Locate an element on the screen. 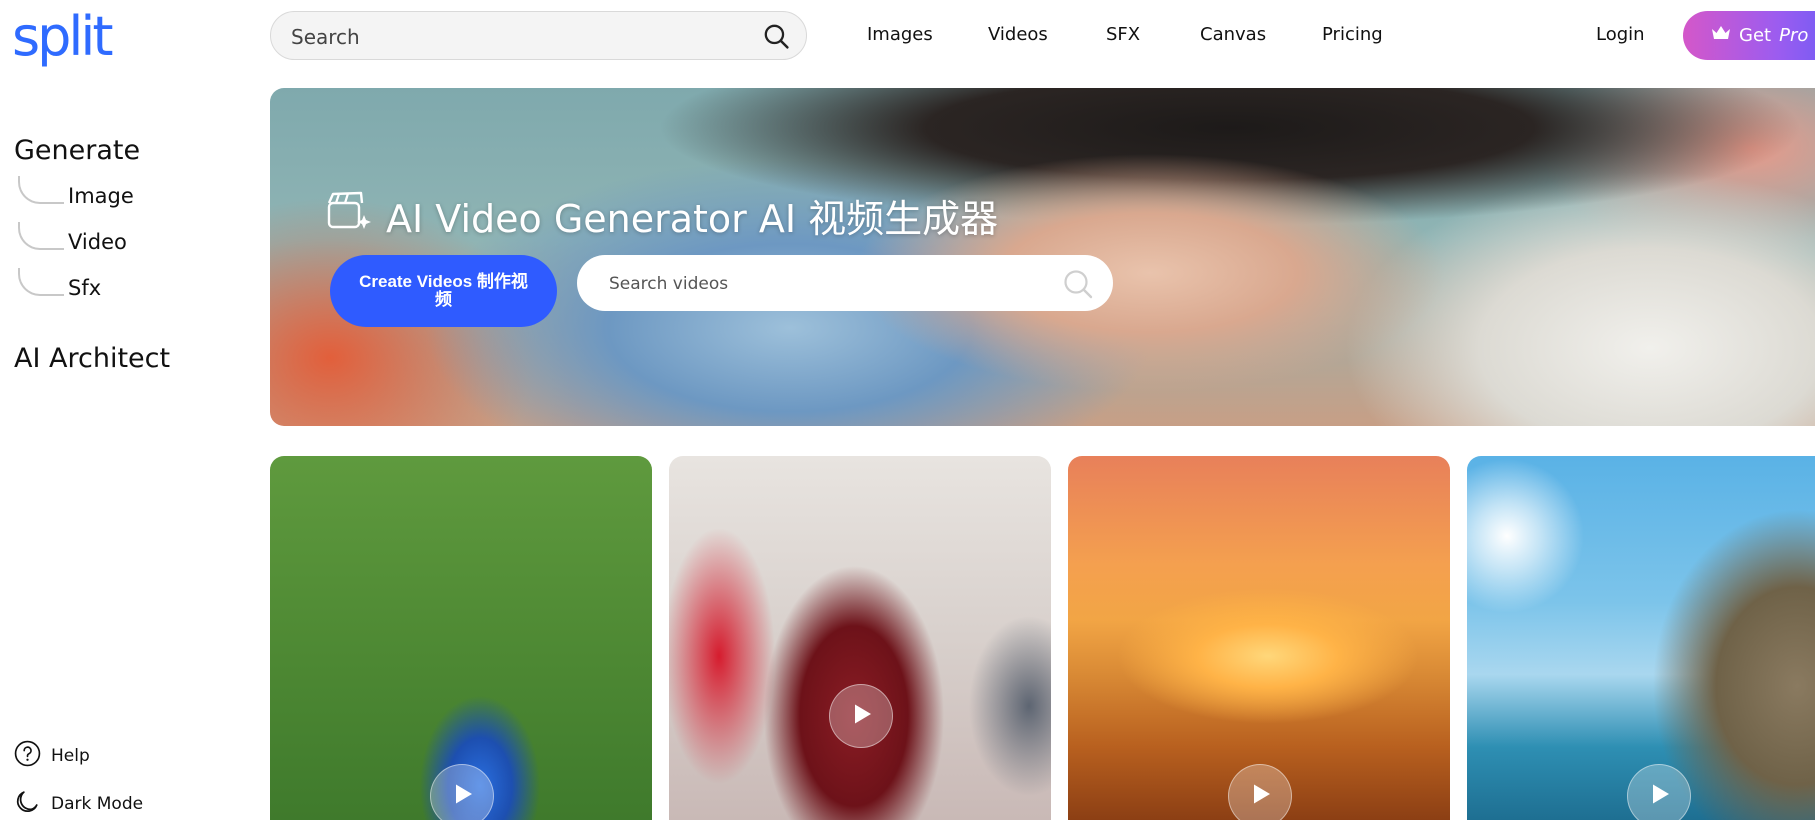 The height and width of the screenshot is (820, 1815). video-search-bar is located at coordinates (845, 284).